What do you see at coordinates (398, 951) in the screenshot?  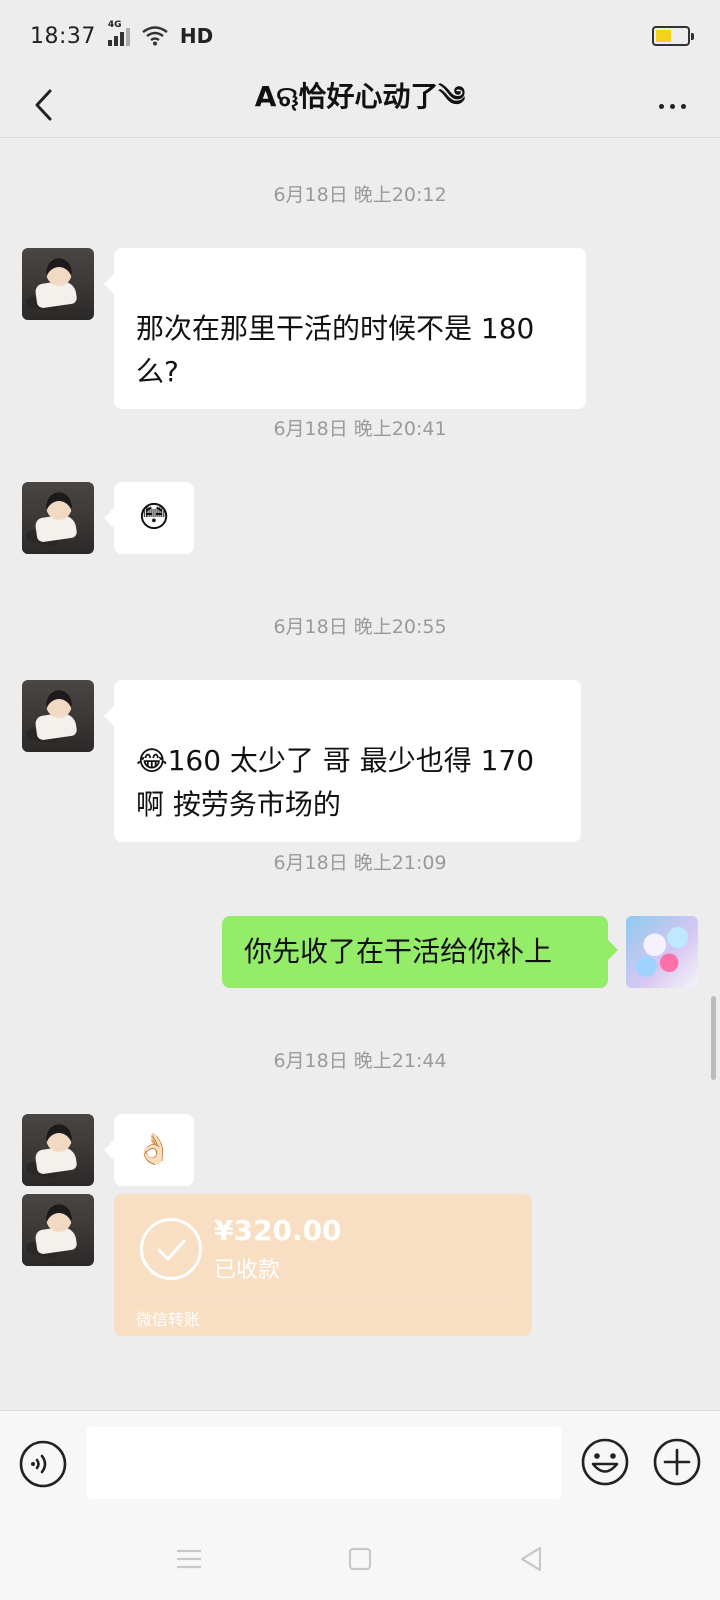 I see `message-text: 你先收了在干活给你补上` at bounding box center [398, 951].